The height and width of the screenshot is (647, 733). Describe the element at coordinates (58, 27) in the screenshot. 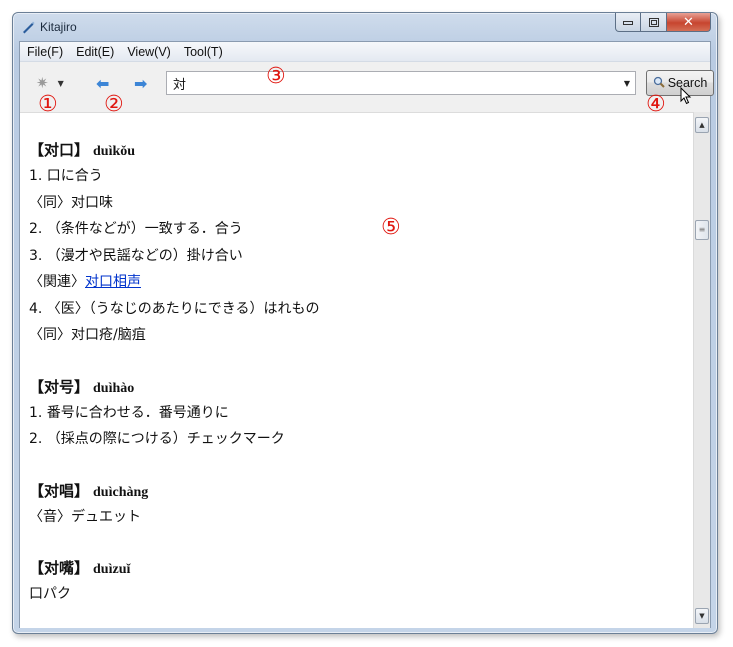

I see `window-title: Kitajiro` at that location.